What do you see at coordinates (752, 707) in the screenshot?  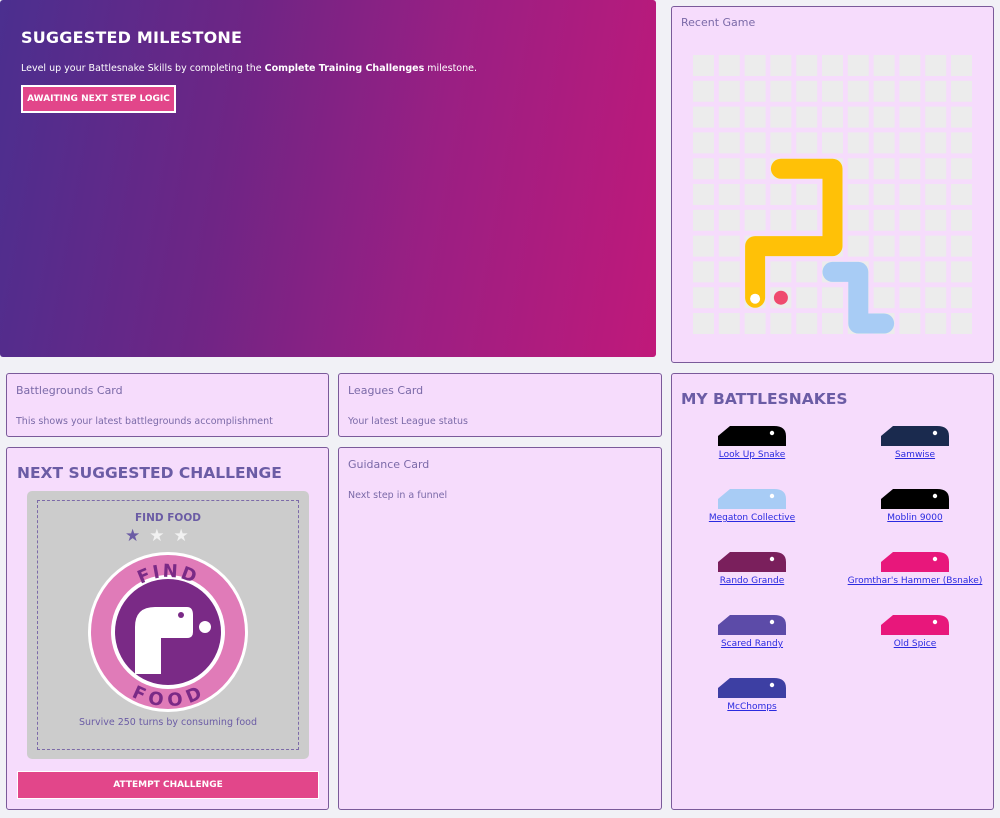 I see `battlesnake-link: McChomps` at bounding box center [752, 707].